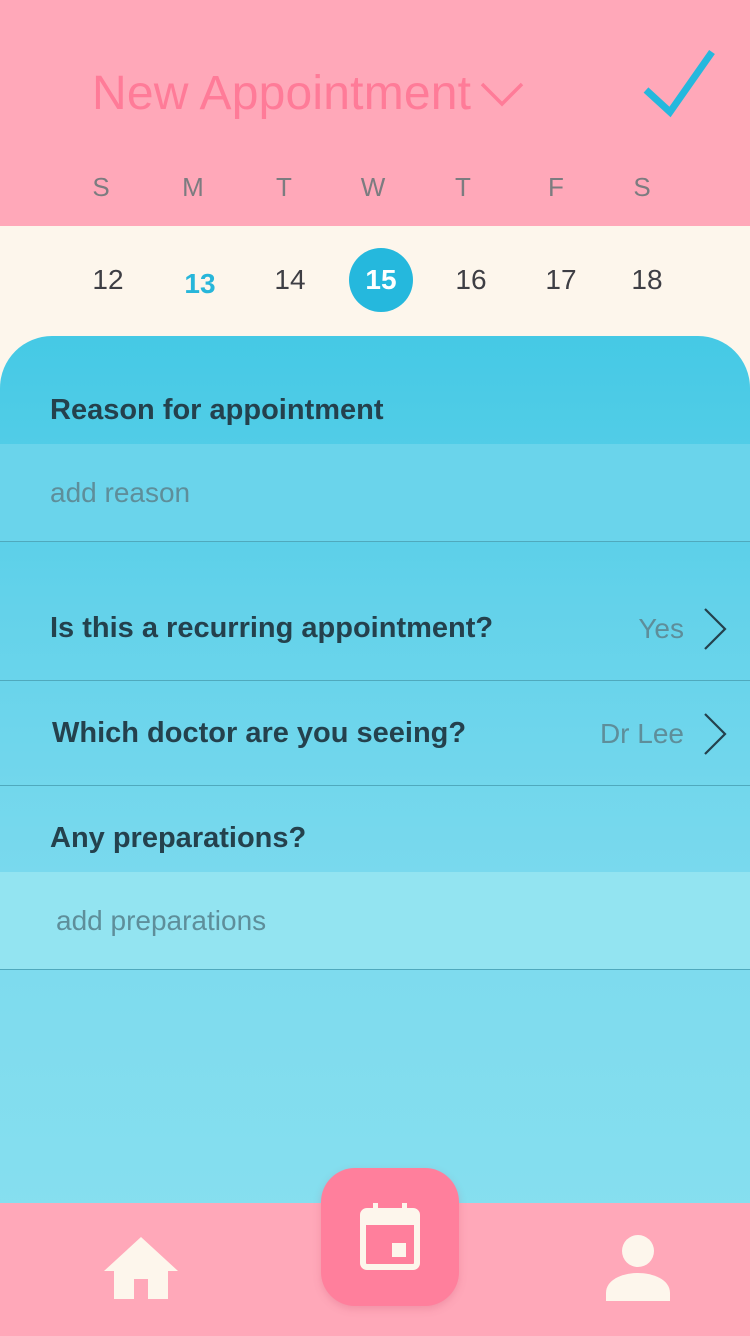  I want to click on chevron-down-icon, so click(502, 94).